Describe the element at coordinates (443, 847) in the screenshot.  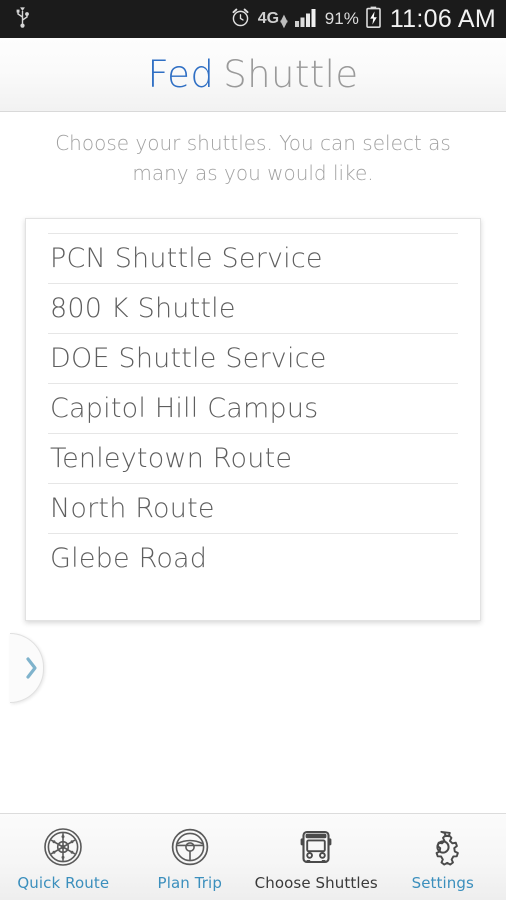
I see `gear-icon` at that location.